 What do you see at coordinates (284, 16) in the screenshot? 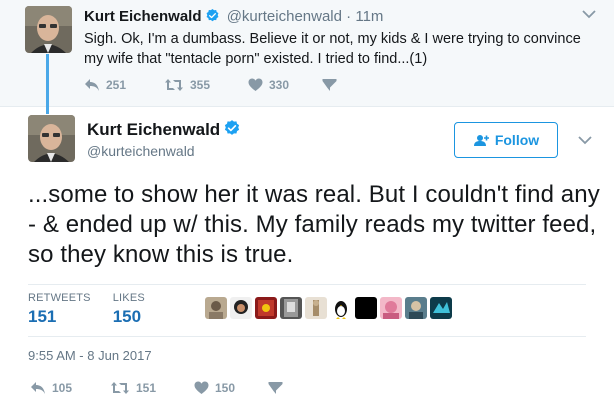
I see `author-handle: @kurteichenwald` at bounding box center [284, 16].